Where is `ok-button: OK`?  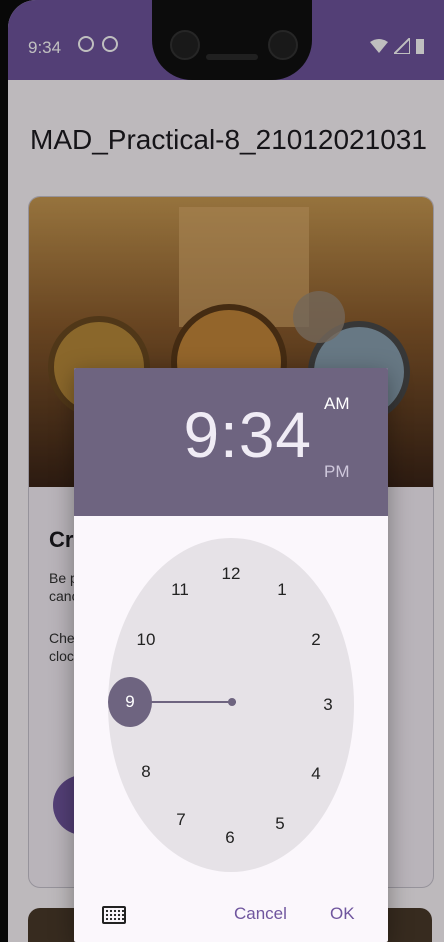 ok-button: OK is located at coordinates (342, 914).